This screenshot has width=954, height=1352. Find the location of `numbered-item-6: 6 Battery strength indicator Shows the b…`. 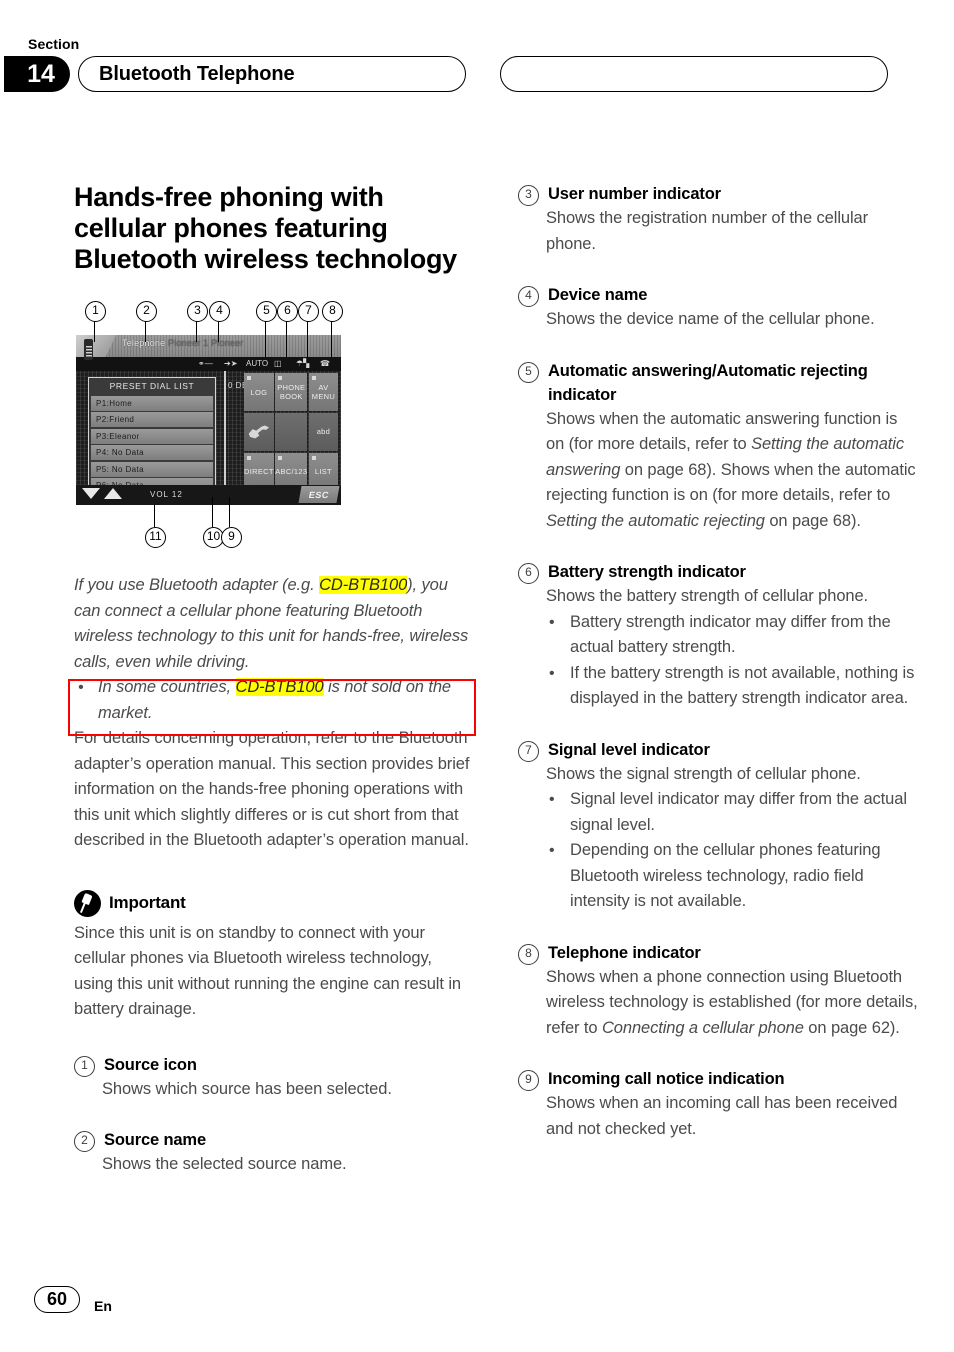

numbered-item-6: 6 Battery strength indicator Shows the b… is located at coordinates (718, 636).